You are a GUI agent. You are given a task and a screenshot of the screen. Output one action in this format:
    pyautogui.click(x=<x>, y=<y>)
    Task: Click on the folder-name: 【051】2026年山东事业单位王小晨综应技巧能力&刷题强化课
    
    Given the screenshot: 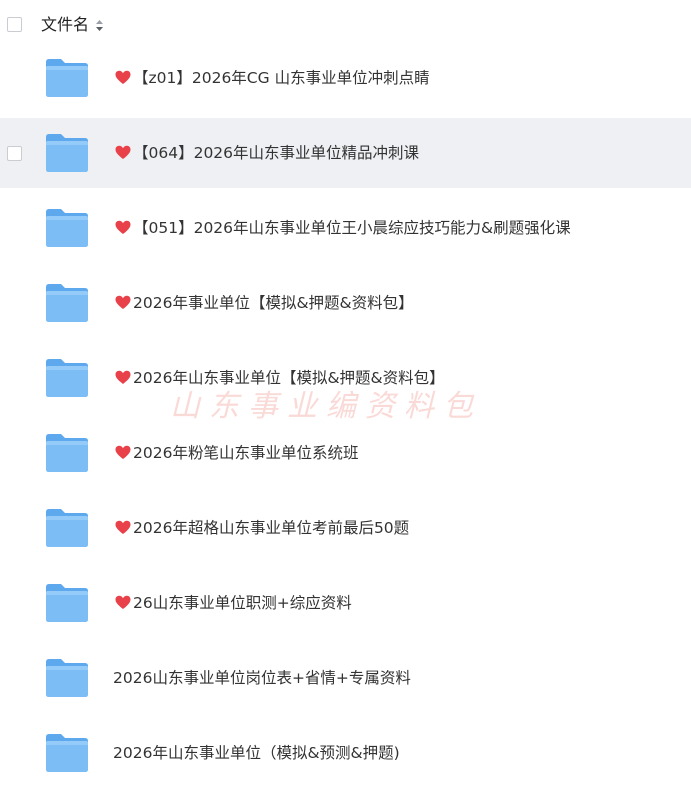 What is the action you would take?
    pyautogui.click(x=352, y=228)
    